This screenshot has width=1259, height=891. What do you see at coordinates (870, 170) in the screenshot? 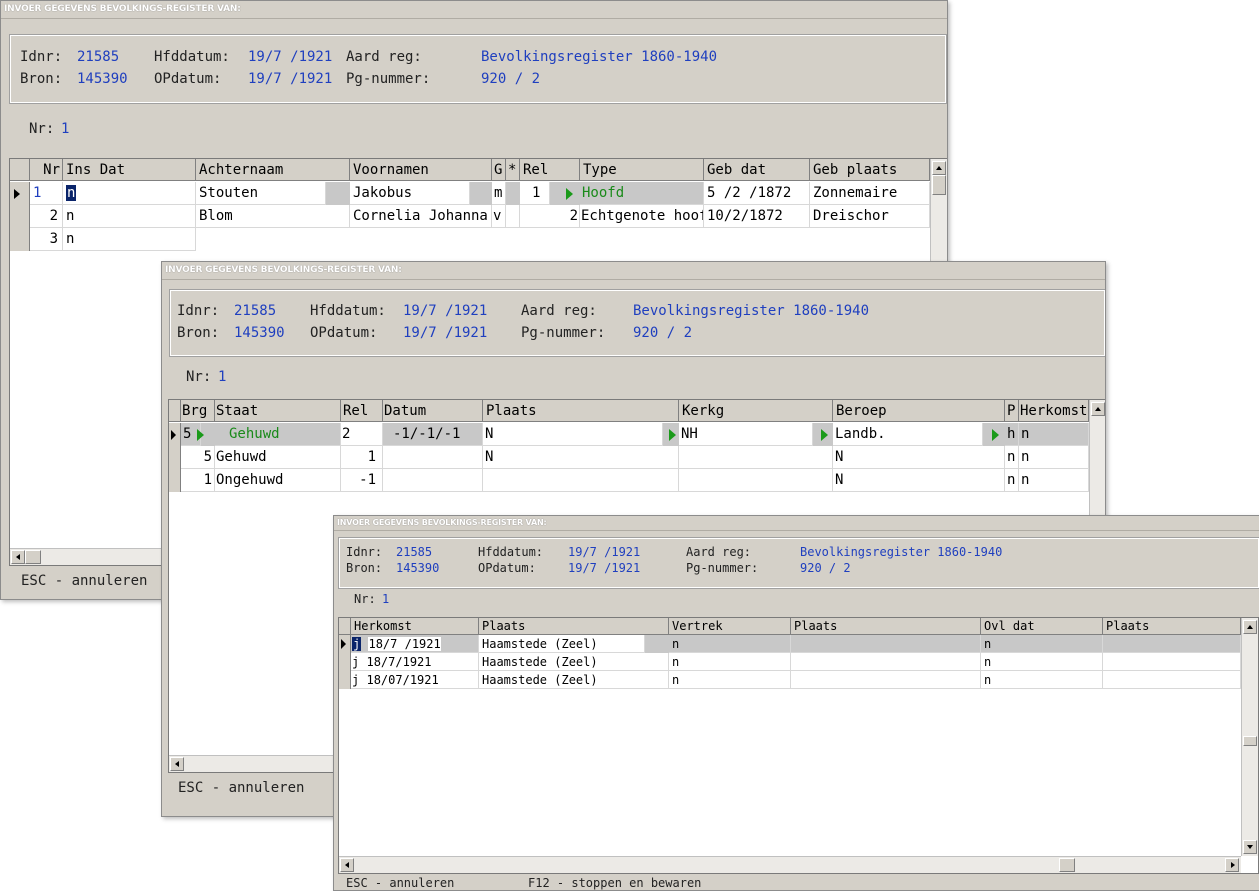
I see `col-header-gebplaats: Geb plaats` at bounding box center [870, 170].